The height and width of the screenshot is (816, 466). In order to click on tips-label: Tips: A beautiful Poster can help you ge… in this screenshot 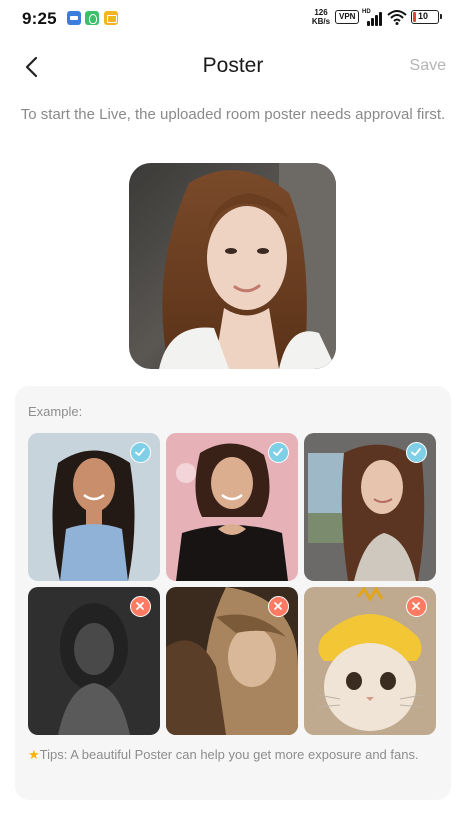, I will do `click(229, 754)`.